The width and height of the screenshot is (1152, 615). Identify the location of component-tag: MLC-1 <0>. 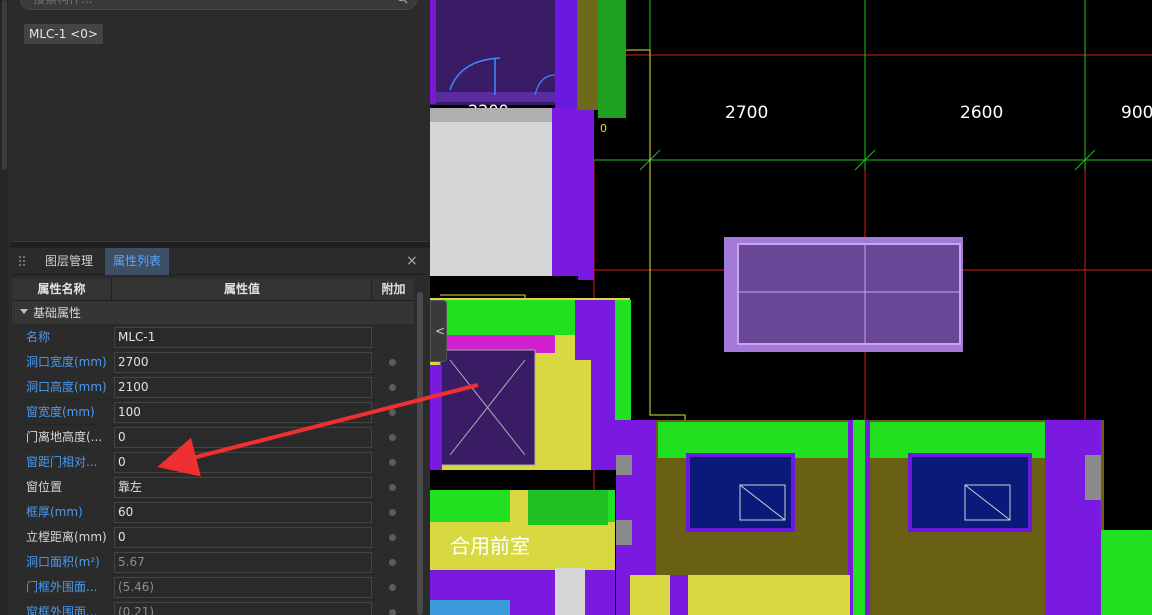
(63, 34).